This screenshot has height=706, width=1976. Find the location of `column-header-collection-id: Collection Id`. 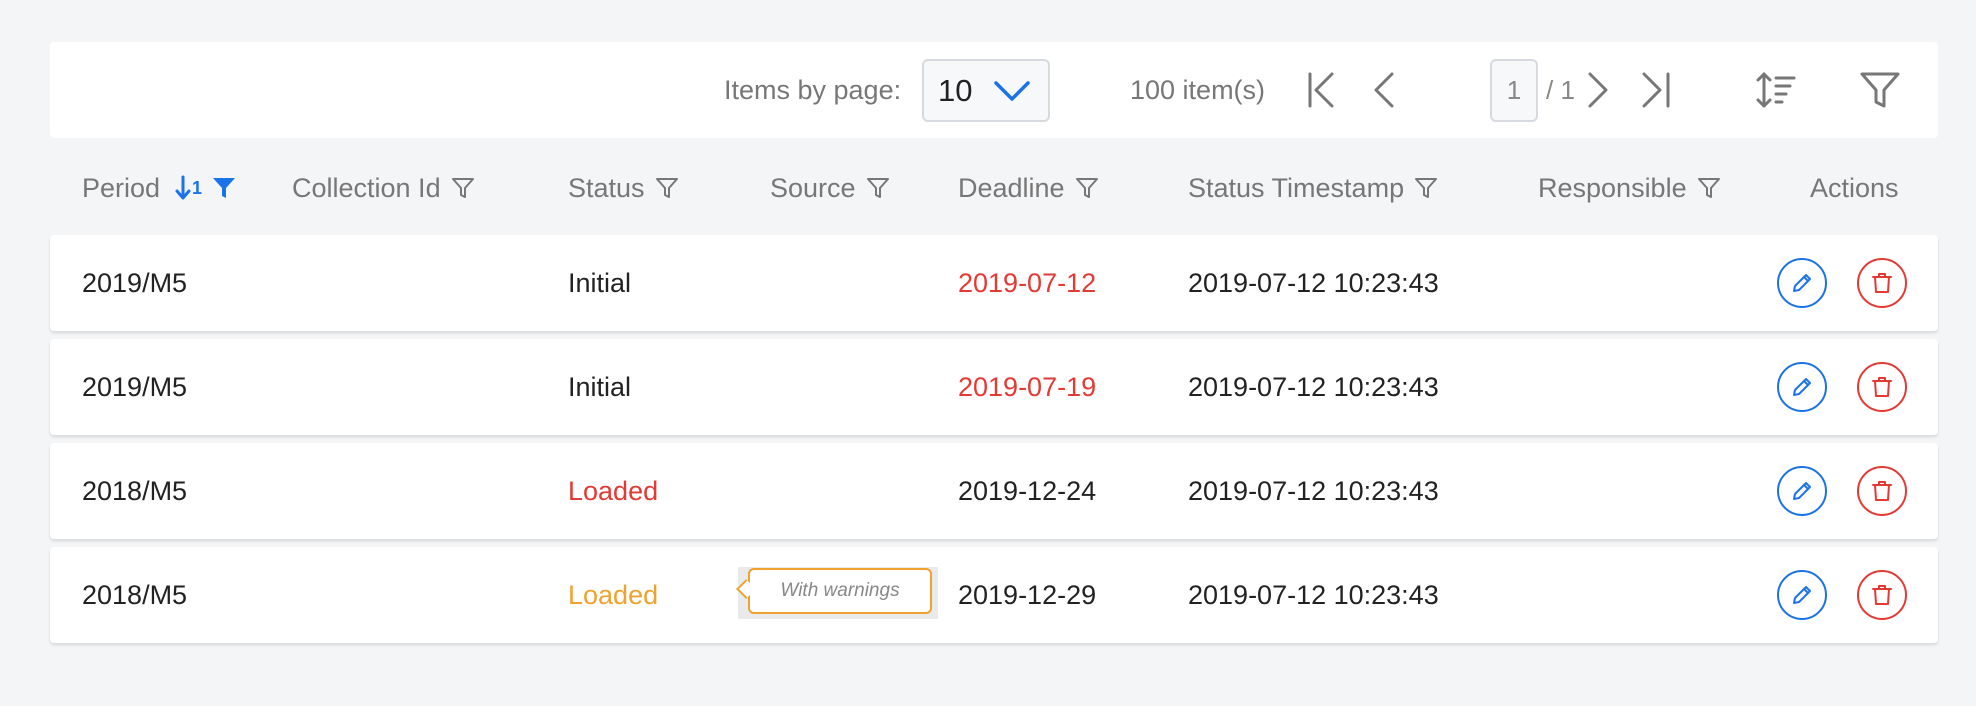

column-header-collection-id: Collection Id is located at coordinates (383, 188).